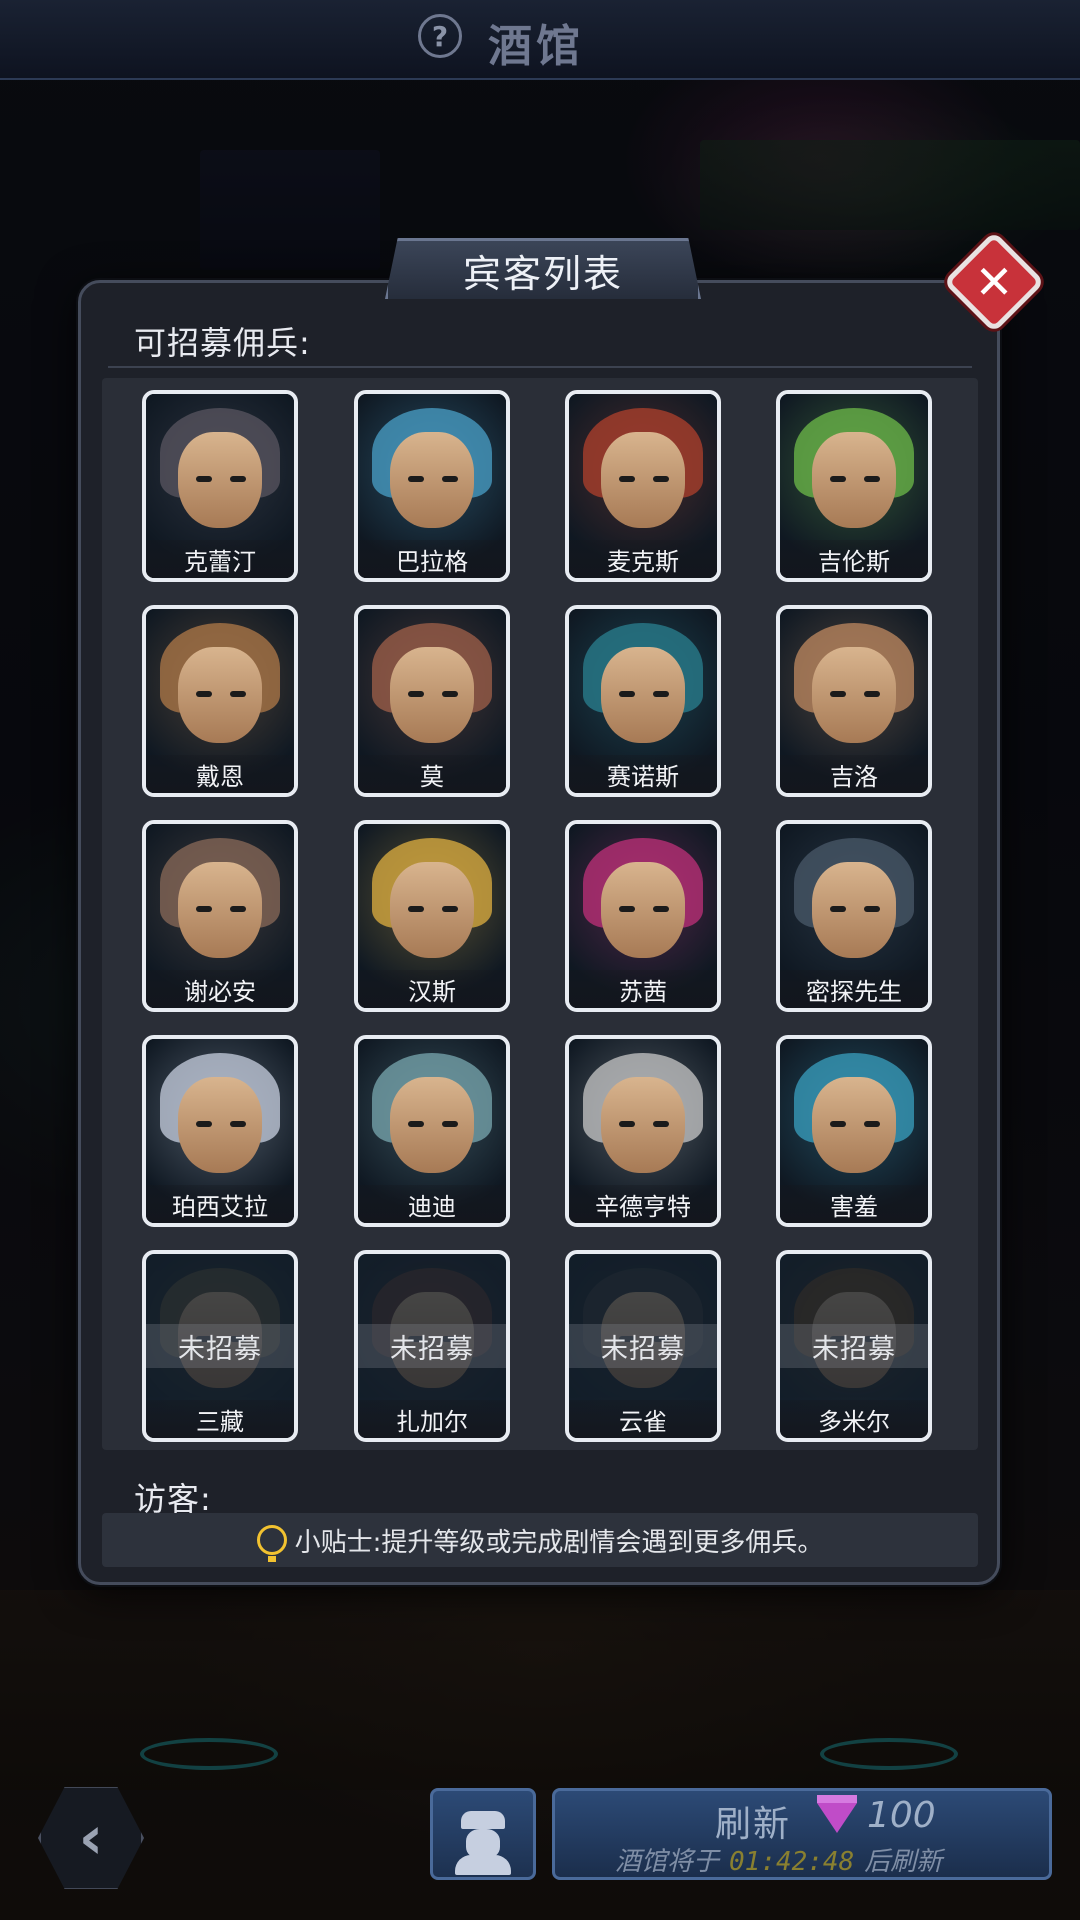  What do you see at coordinates (667, 1862) in the screenshot?
I see `countdown-prefix: 酒馆将于` at bounding box center [667, 1862].